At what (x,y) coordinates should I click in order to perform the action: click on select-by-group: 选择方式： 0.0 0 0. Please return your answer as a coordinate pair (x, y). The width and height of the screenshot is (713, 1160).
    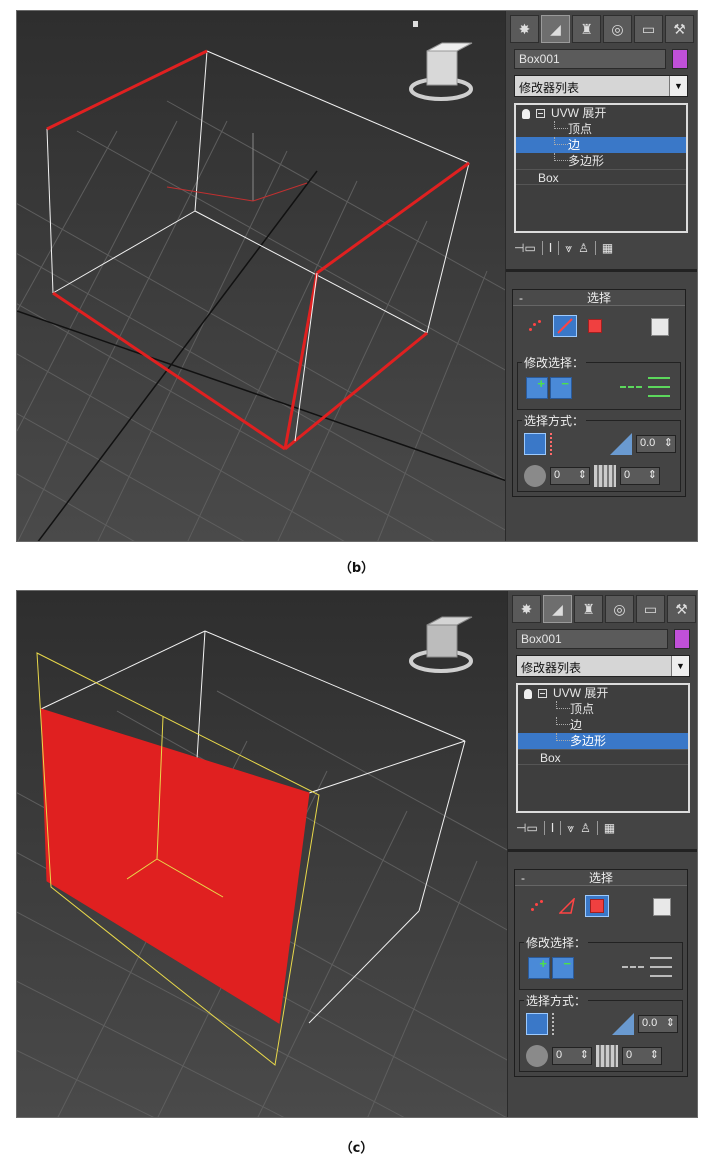
    Looking at the image, I should click on (599, 452).